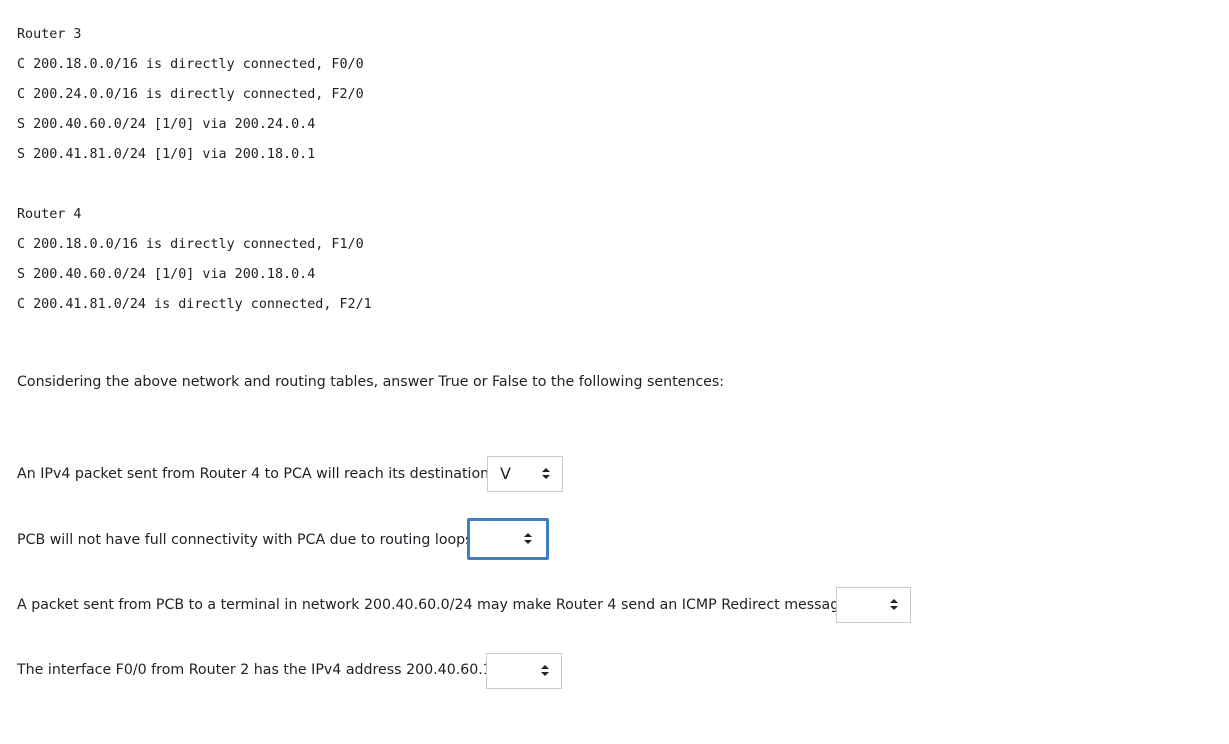 Image resolution: width=1229 pixels, height=744 pixels. Describe the element at coordinates (166, 124) in the screenshot. I see `router3-route-3: S 200.40.60.0/24 [1/0] via 200.24.0.4` at that location.